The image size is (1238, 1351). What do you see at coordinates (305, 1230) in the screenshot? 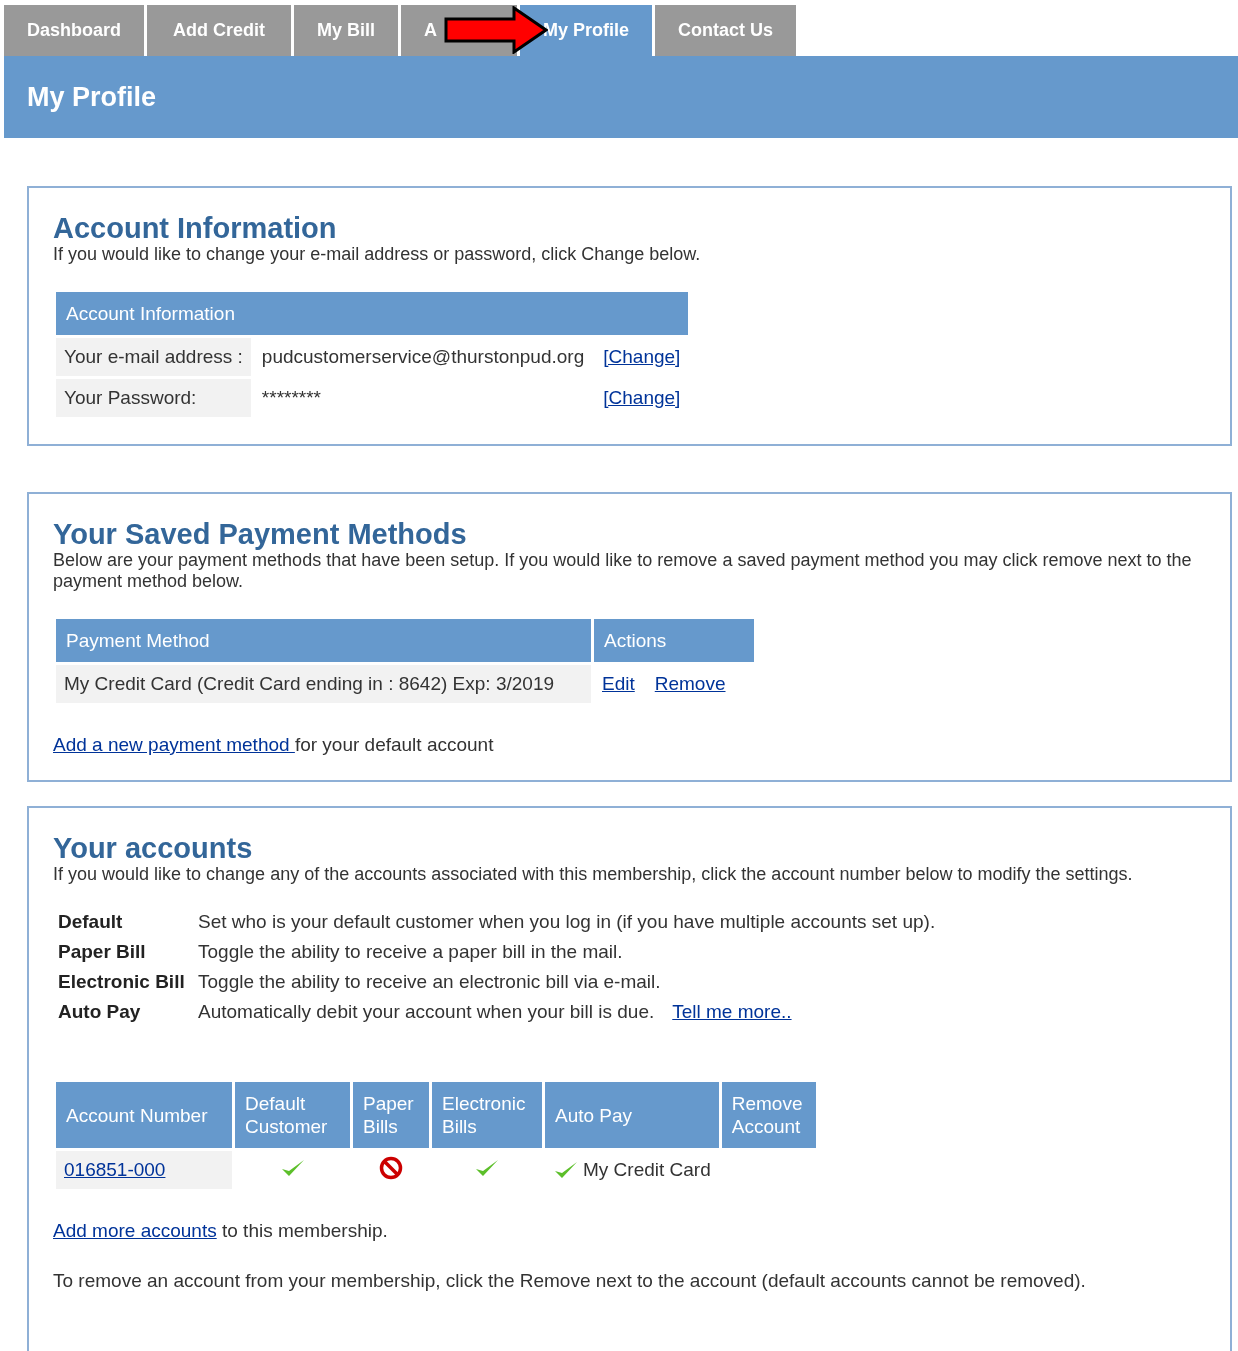
I see `link-suffix: to this membership.` at bounding box center [305, 1230].